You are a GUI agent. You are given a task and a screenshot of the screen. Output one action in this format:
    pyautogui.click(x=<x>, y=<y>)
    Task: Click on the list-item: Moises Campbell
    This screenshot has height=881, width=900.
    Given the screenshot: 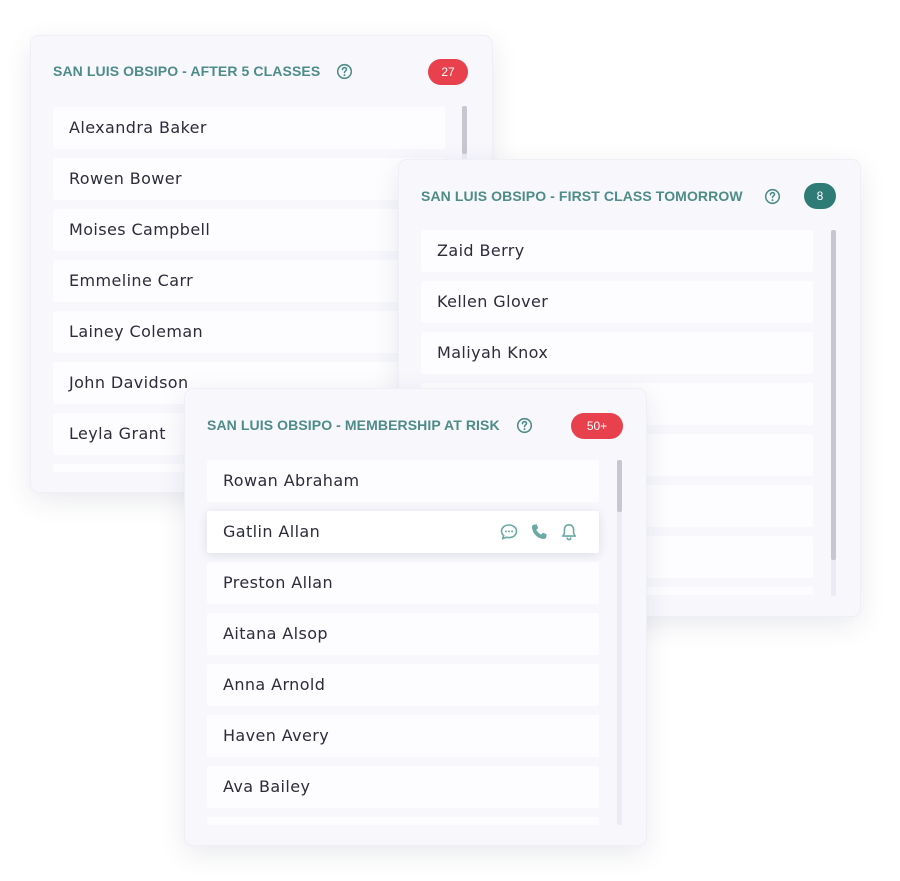 What is the action you would take?
    pyautogui.click(x=249, y=230)
    